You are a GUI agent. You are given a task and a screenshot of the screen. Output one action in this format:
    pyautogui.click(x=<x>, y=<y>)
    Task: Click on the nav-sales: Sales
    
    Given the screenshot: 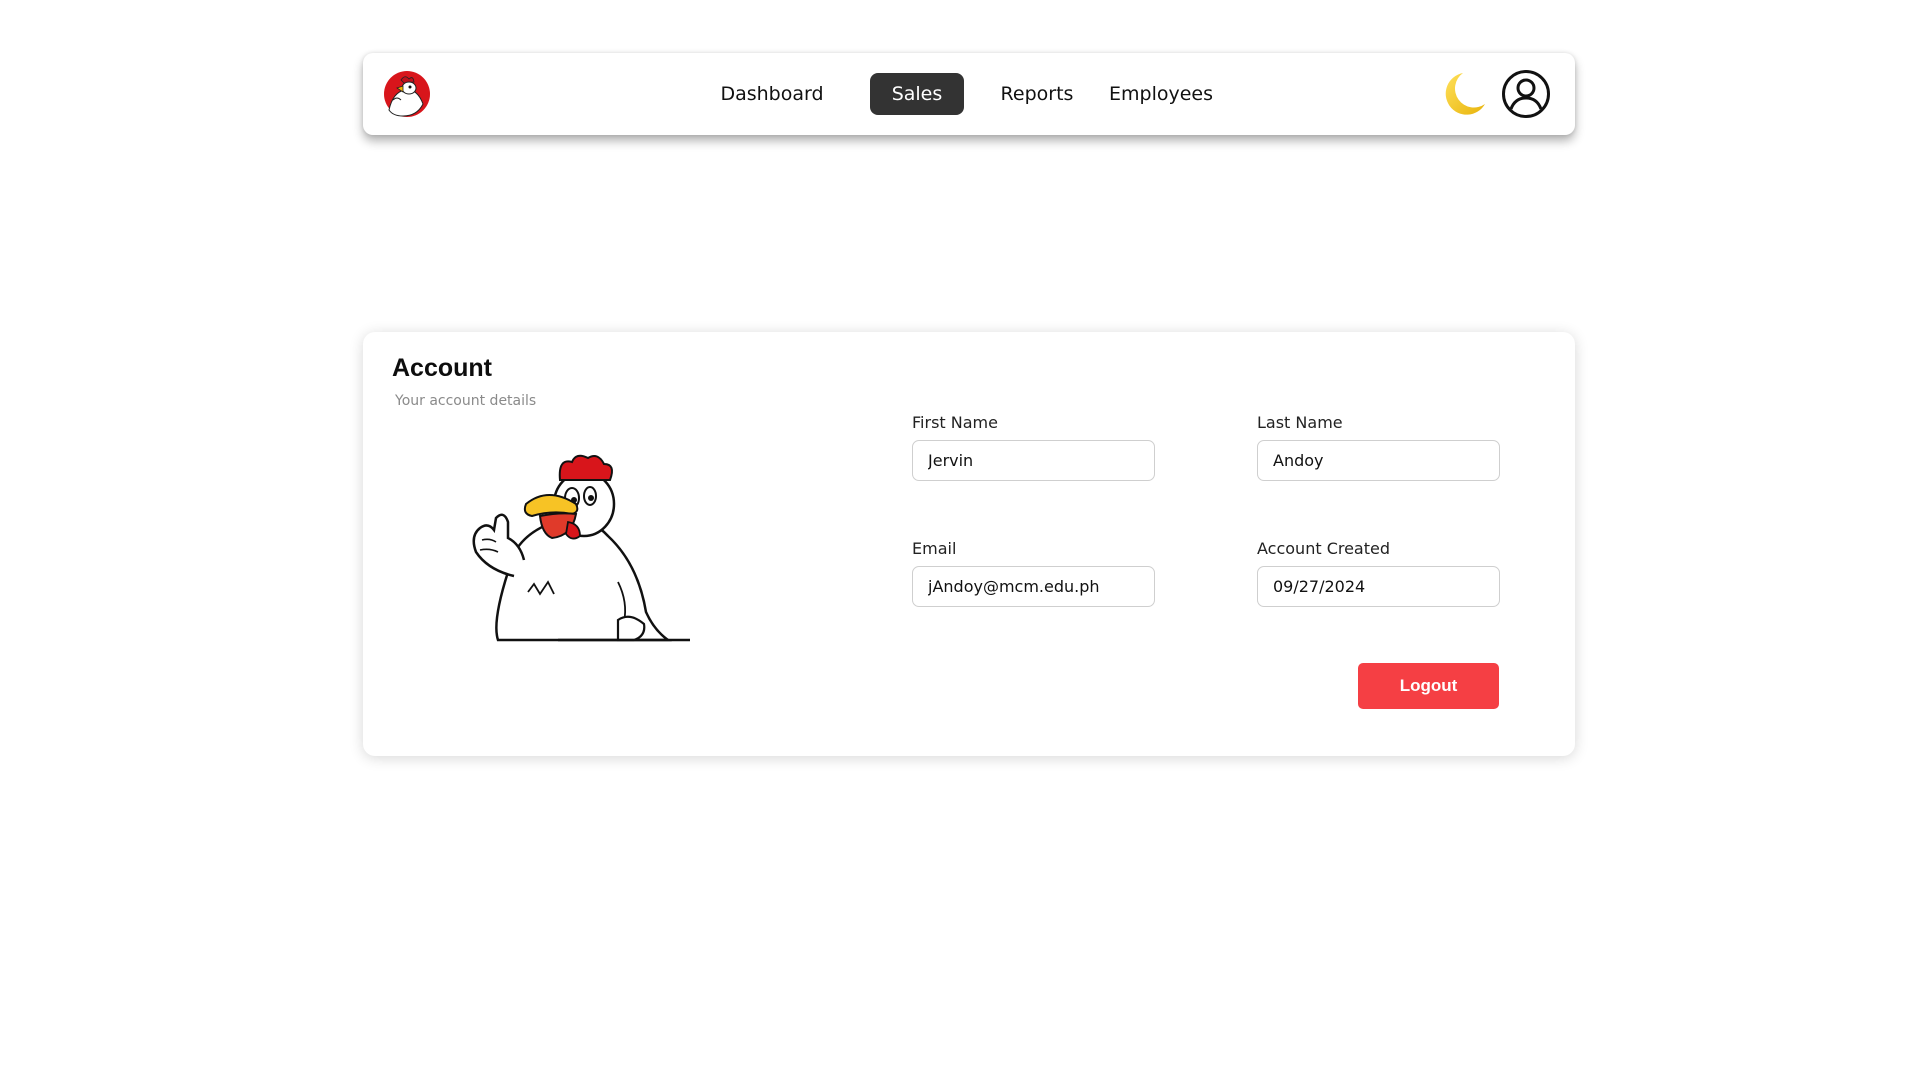 What is the action you would take?
    pyautogui.click(x=917, y=94)
    